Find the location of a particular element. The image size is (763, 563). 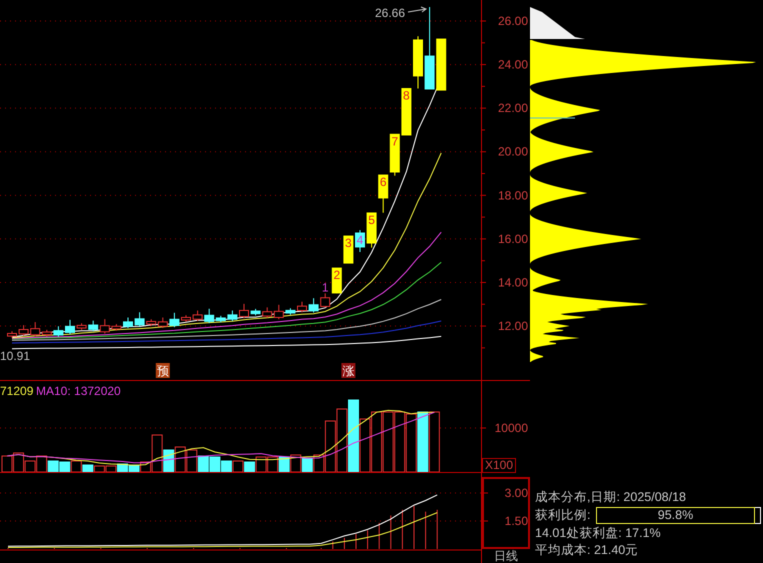

period-label: 日线 is located at coordinates (506, 556).